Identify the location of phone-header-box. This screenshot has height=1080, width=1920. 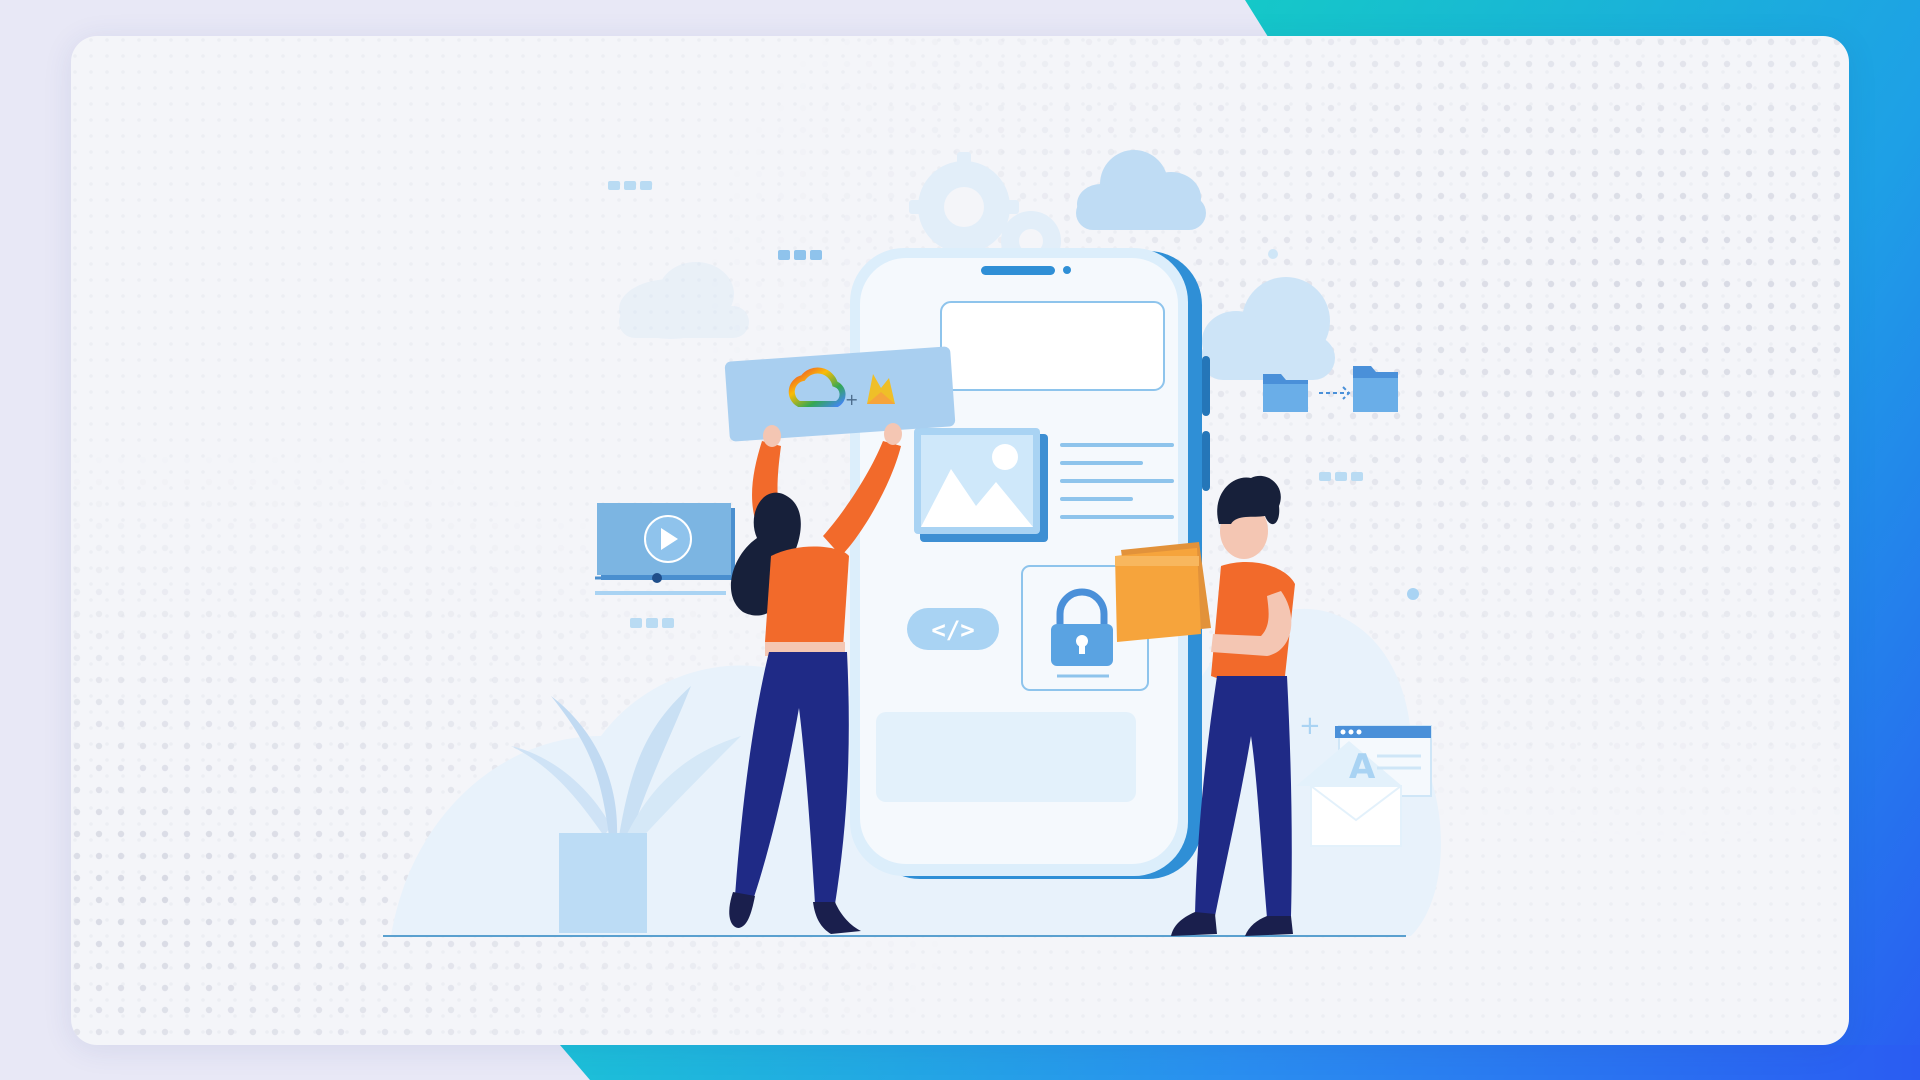
(1052, 346).